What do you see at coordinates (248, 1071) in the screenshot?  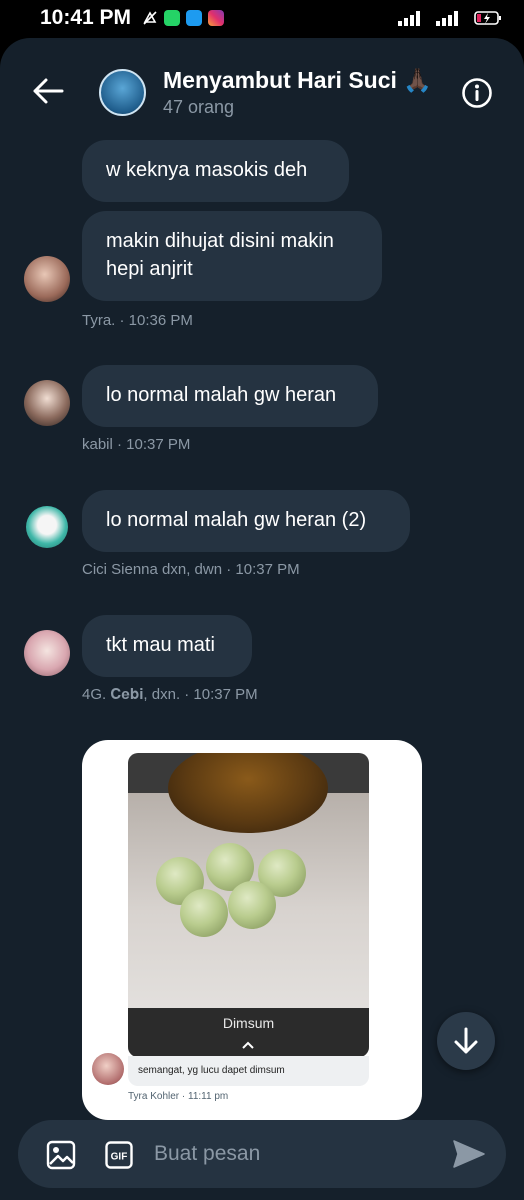 I see `reply-text: semangat, yg lucu dapet dimsum` at bounding box center [248, 1071].